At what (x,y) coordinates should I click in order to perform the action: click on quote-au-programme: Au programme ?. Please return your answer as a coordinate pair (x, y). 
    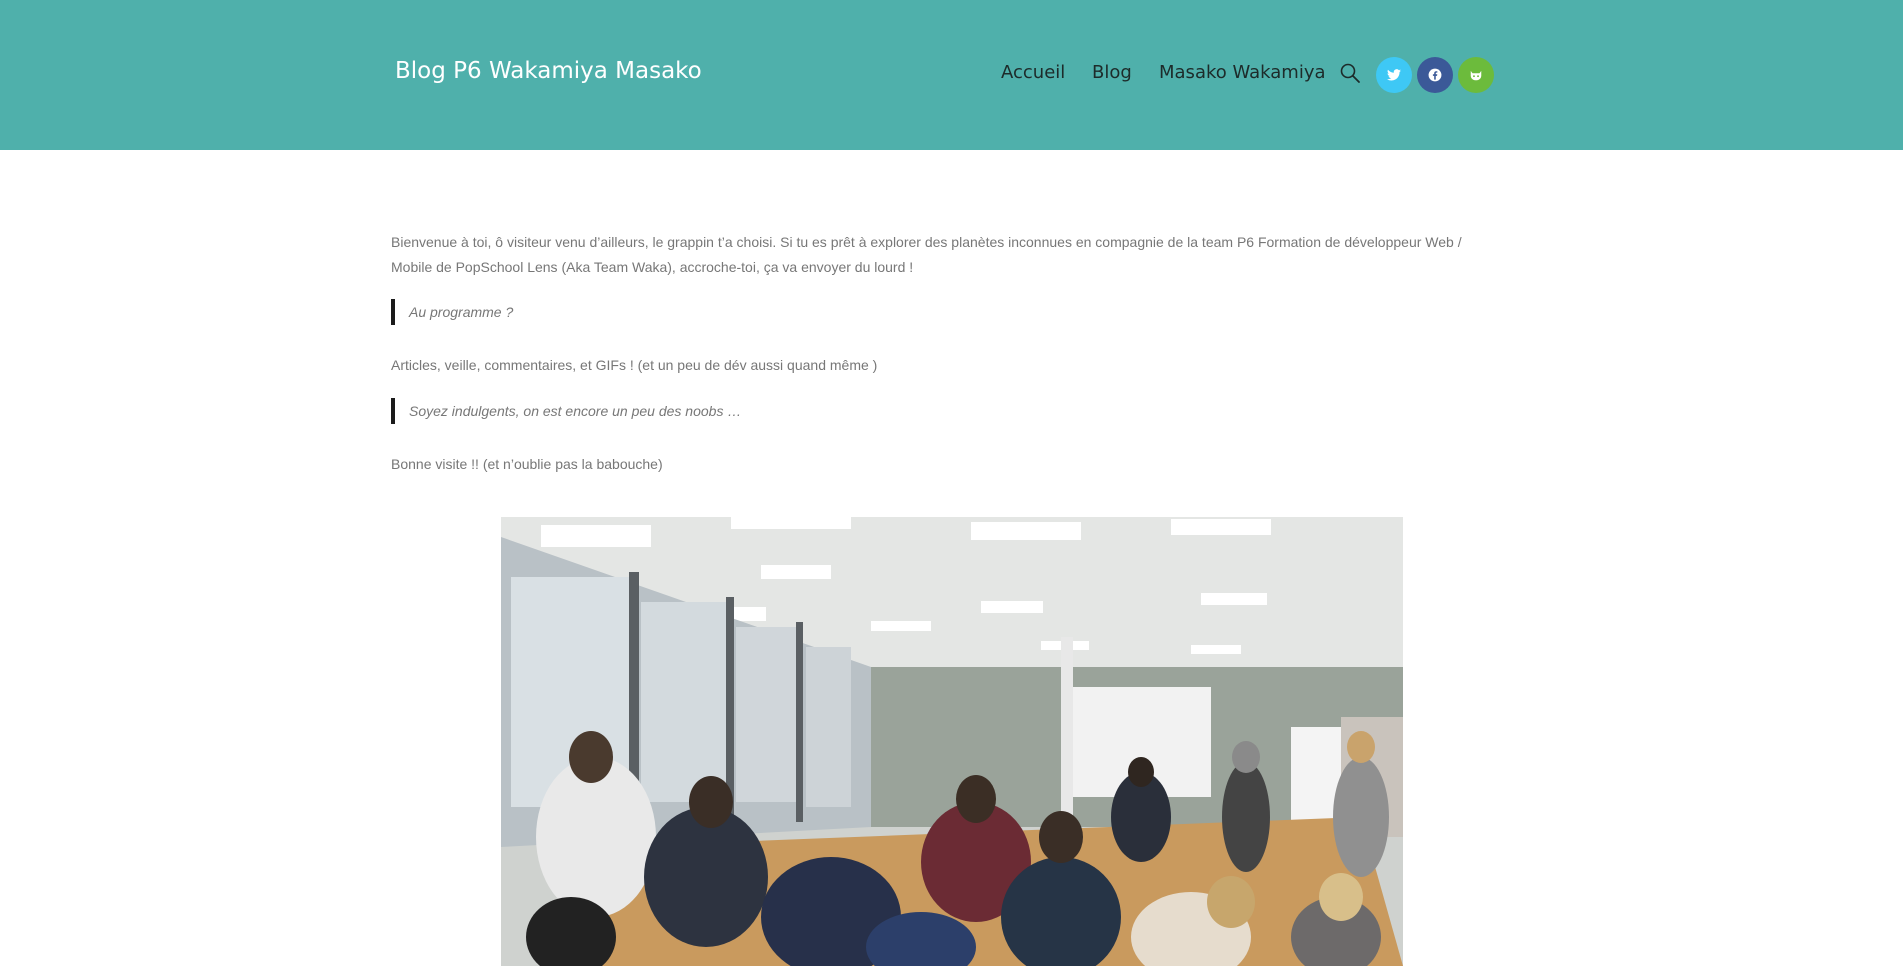
    Looking at the image, I should click on (452, 312).